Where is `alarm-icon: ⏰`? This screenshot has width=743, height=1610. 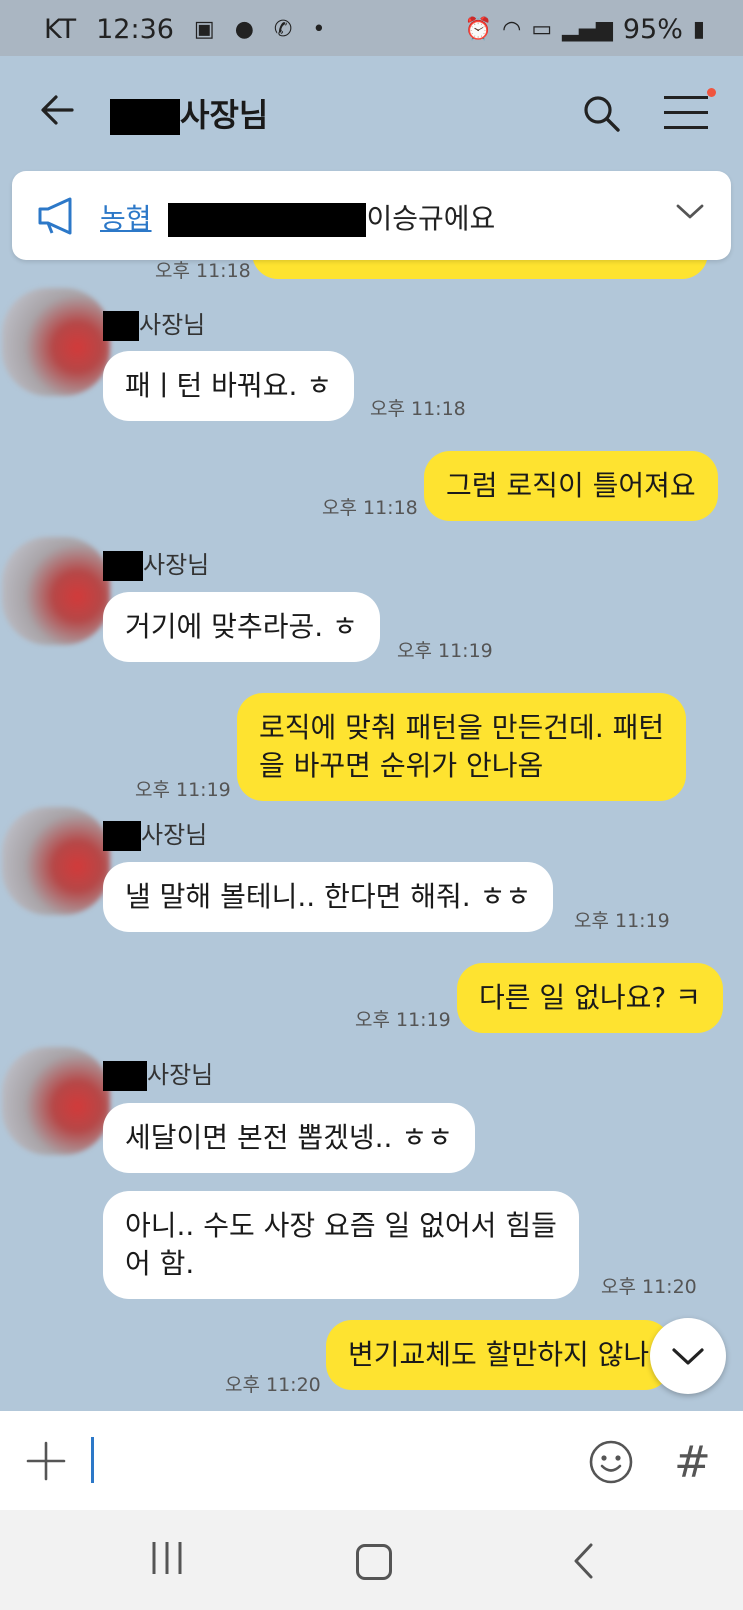
alarm-icon: ⏰ is located at coordinates (478, 29).